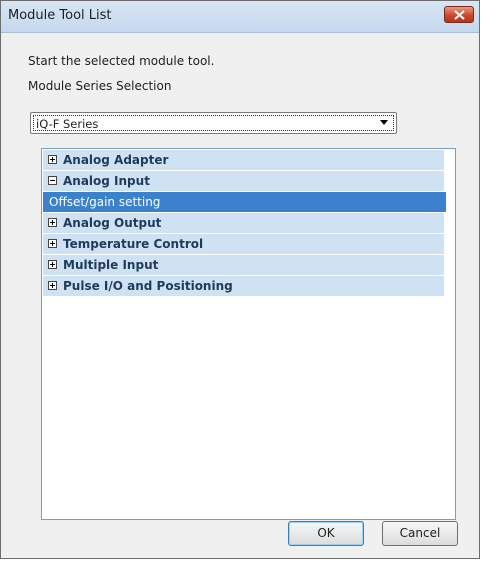 The height and width of the screenshot is (561, 482). What do you see at coordinates (106, 181) in the screenshot?
I see `tree-item-label: Analog Input` at bounding box center [106, 181].